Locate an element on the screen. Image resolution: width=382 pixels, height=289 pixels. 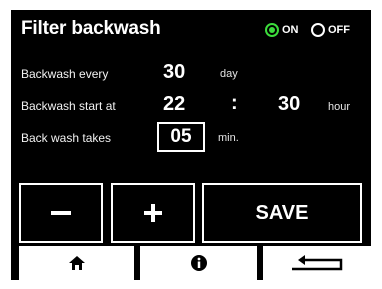
info-icon is located at coordinates (198, 263).